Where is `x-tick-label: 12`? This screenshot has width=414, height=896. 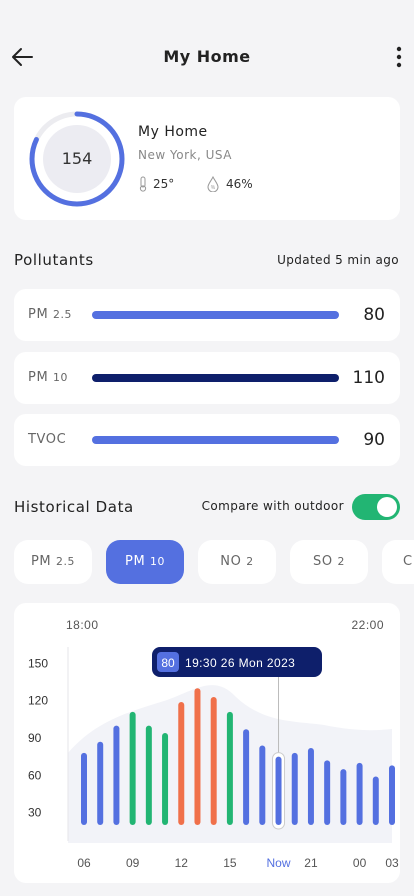
x-tick-label: 12 is located at coordinates (182, 863).